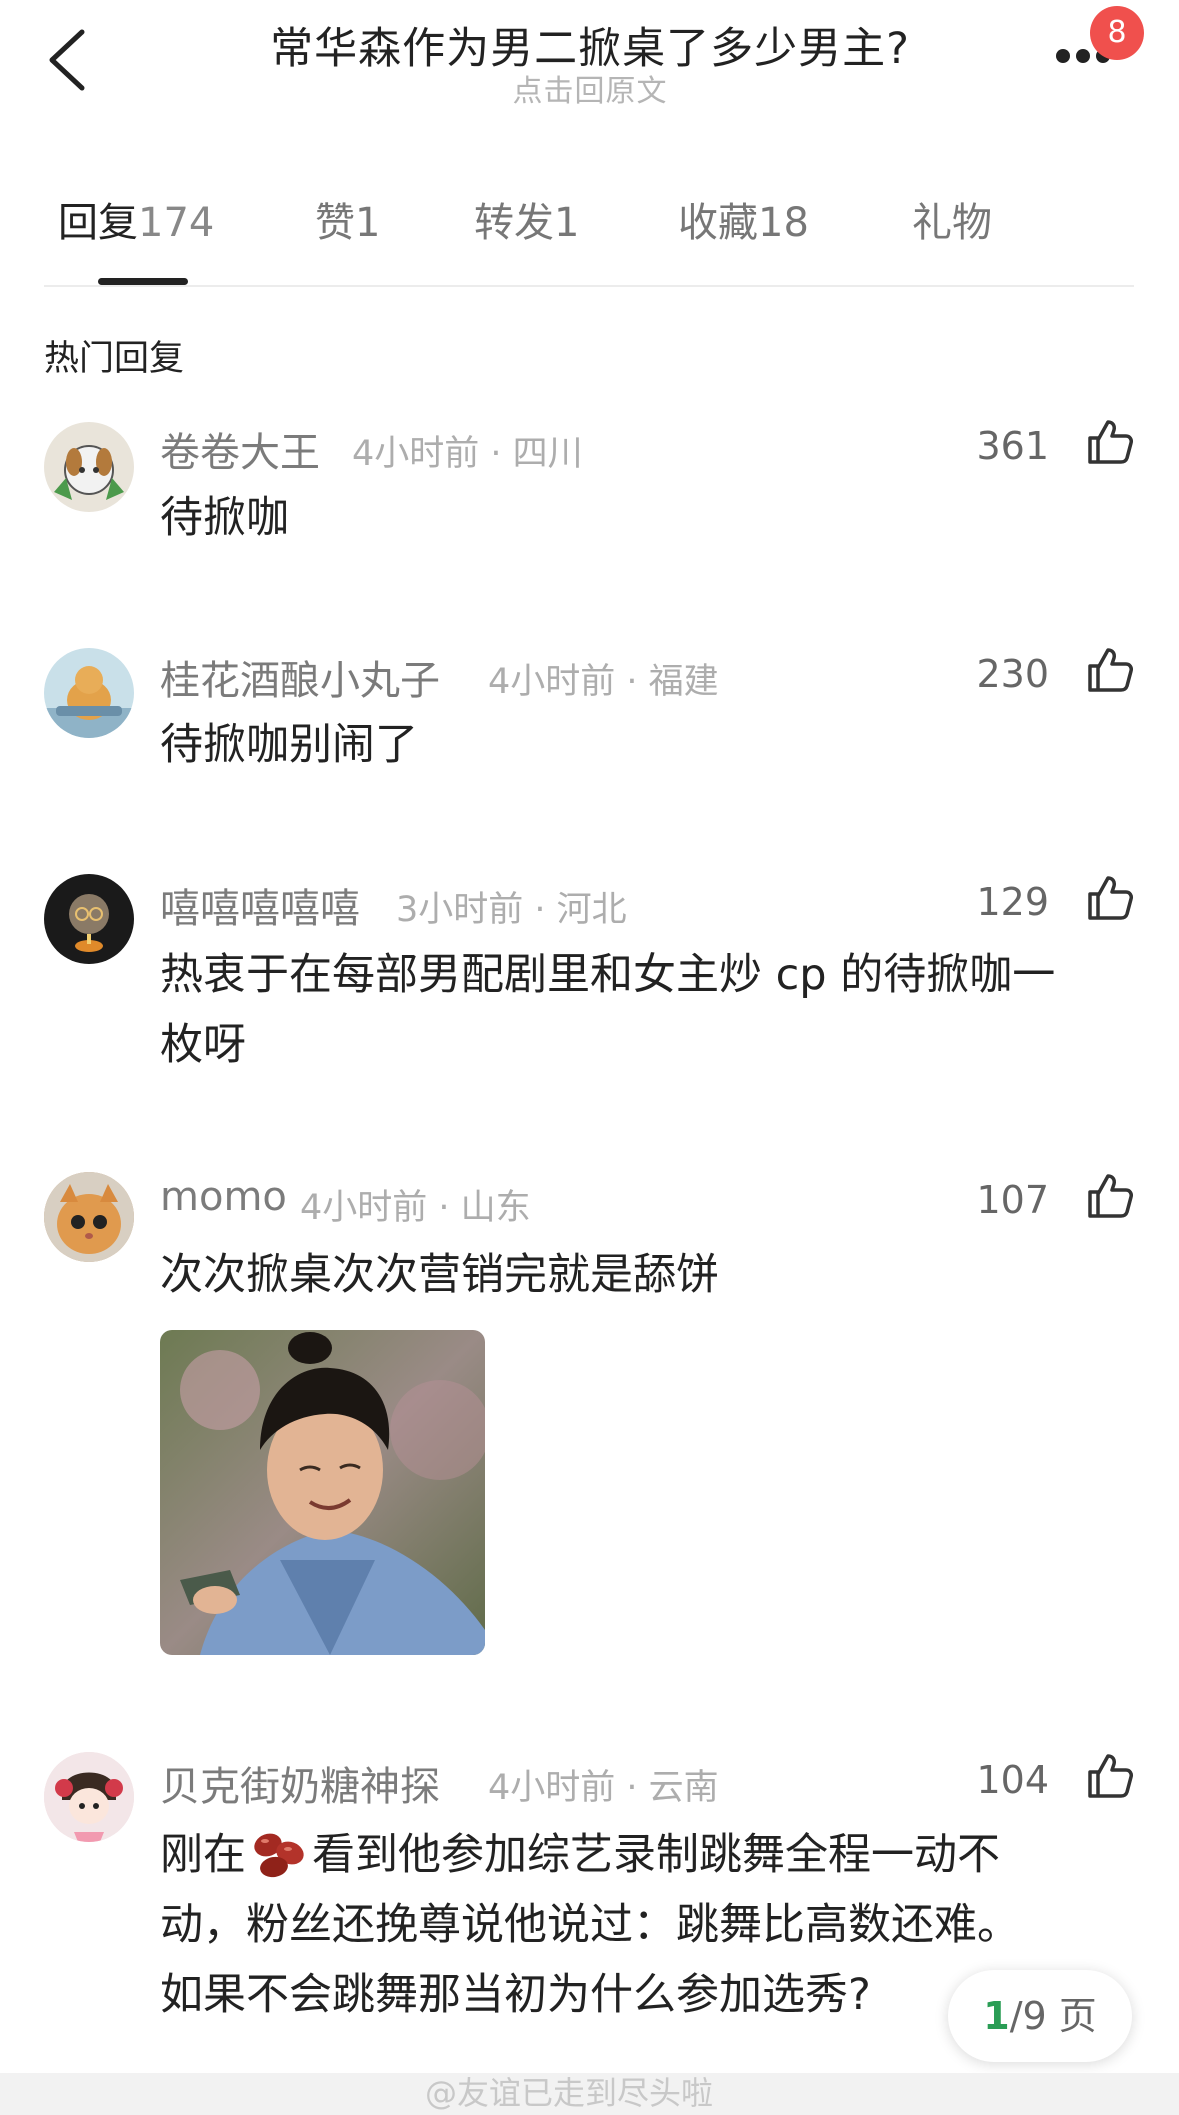  What do you see at coordinates (1012, 902) in the screenshot?
I see `like-count: 129` at bounding box center [1012, 902].